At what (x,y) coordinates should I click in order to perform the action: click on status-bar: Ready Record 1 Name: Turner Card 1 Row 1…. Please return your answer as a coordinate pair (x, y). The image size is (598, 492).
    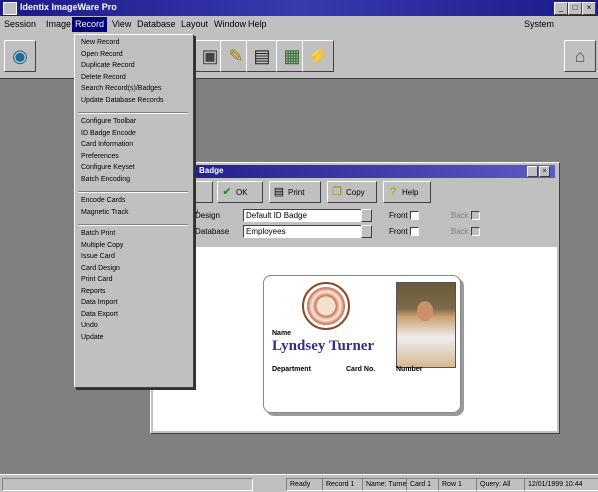
    Looking at the image, I should click on (299, 483).